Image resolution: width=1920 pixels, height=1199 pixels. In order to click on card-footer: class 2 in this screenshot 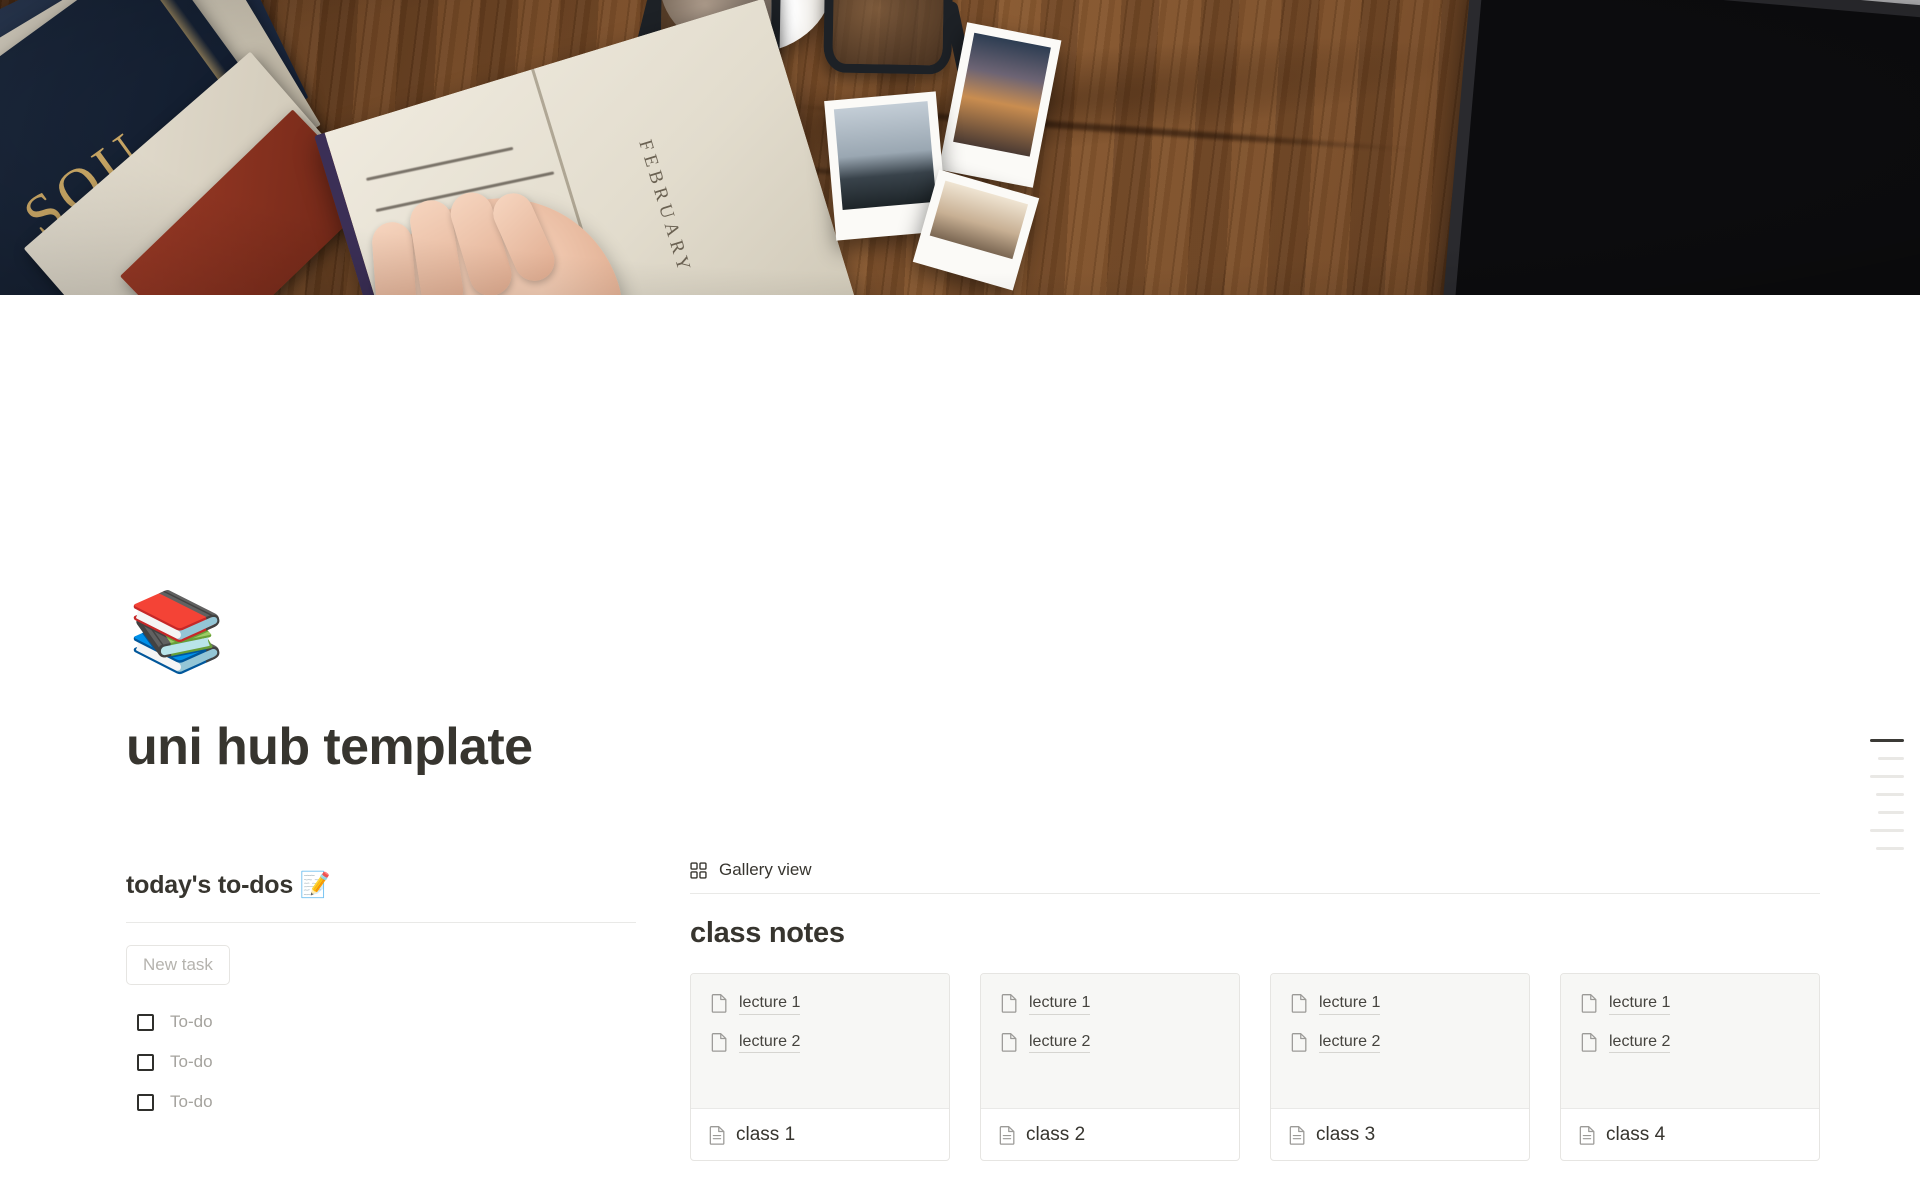, I will do `click(1110, 1134)`.